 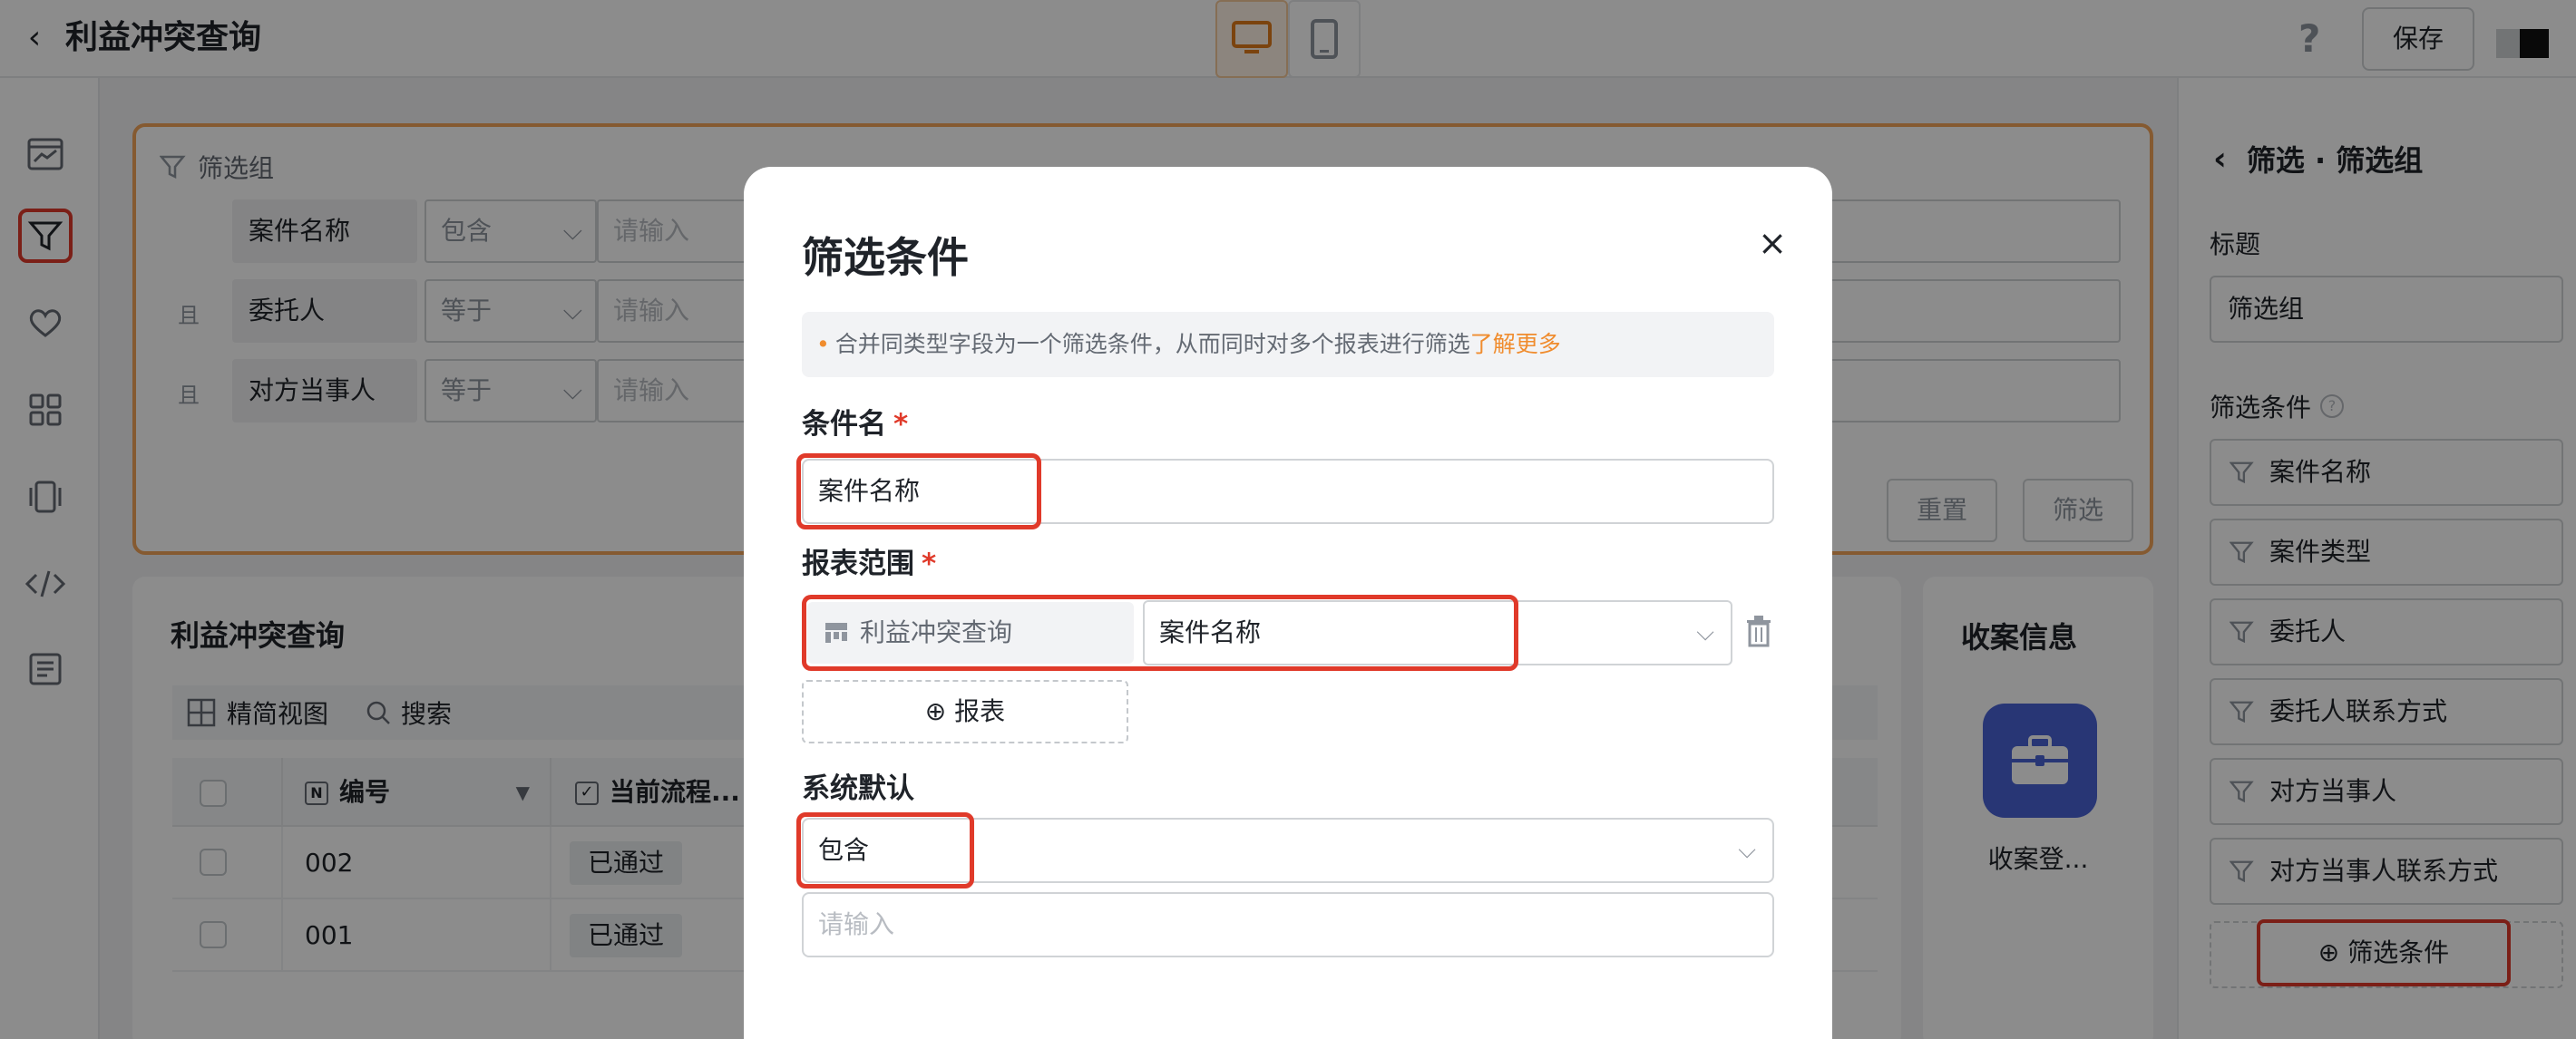 What do you see at coordinates (1288, 344) in the screenshot?
I see `modal-tip: • 合并同类型字段为一个筛选条件，从而同时对多个报表进行筛选了解更多` at bounding box center [1288, 344].